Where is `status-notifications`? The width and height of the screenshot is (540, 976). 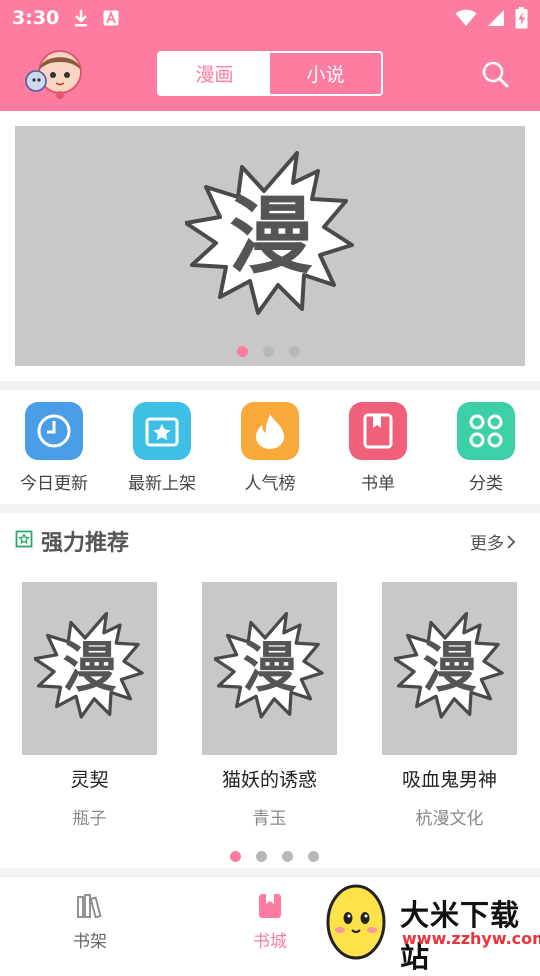 status-notifications is located at coordinates (96, 18).